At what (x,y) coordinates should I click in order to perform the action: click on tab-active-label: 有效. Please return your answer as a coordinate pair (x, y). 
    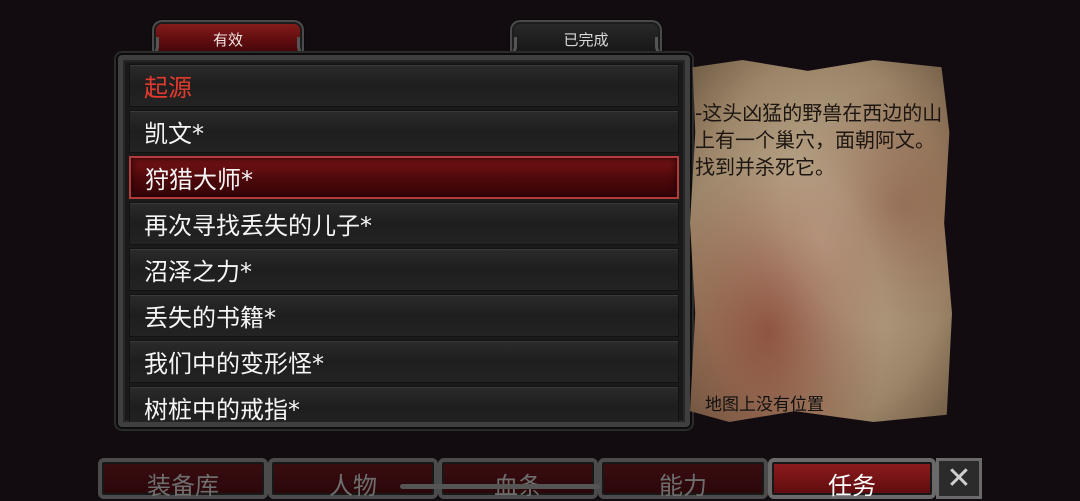
    Looking at the image, I should click on (227, 39).